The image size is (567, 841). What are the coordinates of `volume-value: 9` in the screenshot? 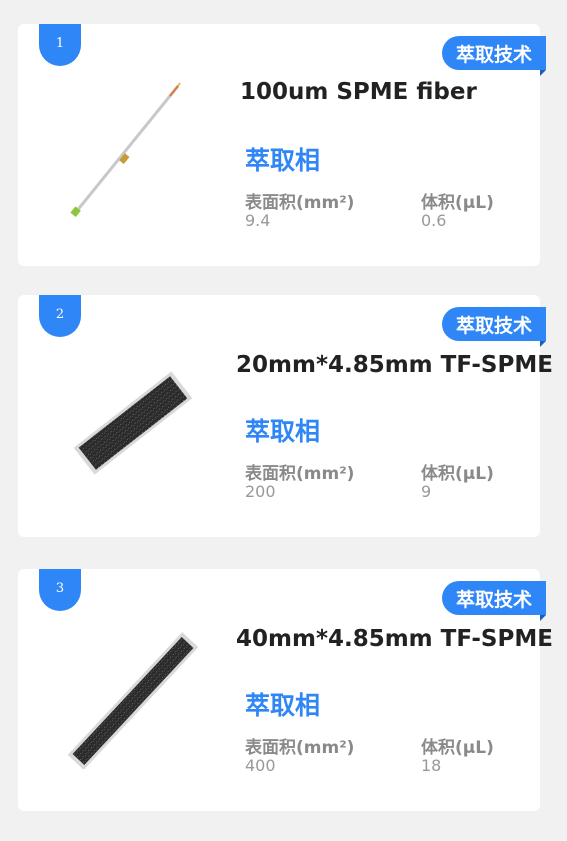 It's located at (426, 491).